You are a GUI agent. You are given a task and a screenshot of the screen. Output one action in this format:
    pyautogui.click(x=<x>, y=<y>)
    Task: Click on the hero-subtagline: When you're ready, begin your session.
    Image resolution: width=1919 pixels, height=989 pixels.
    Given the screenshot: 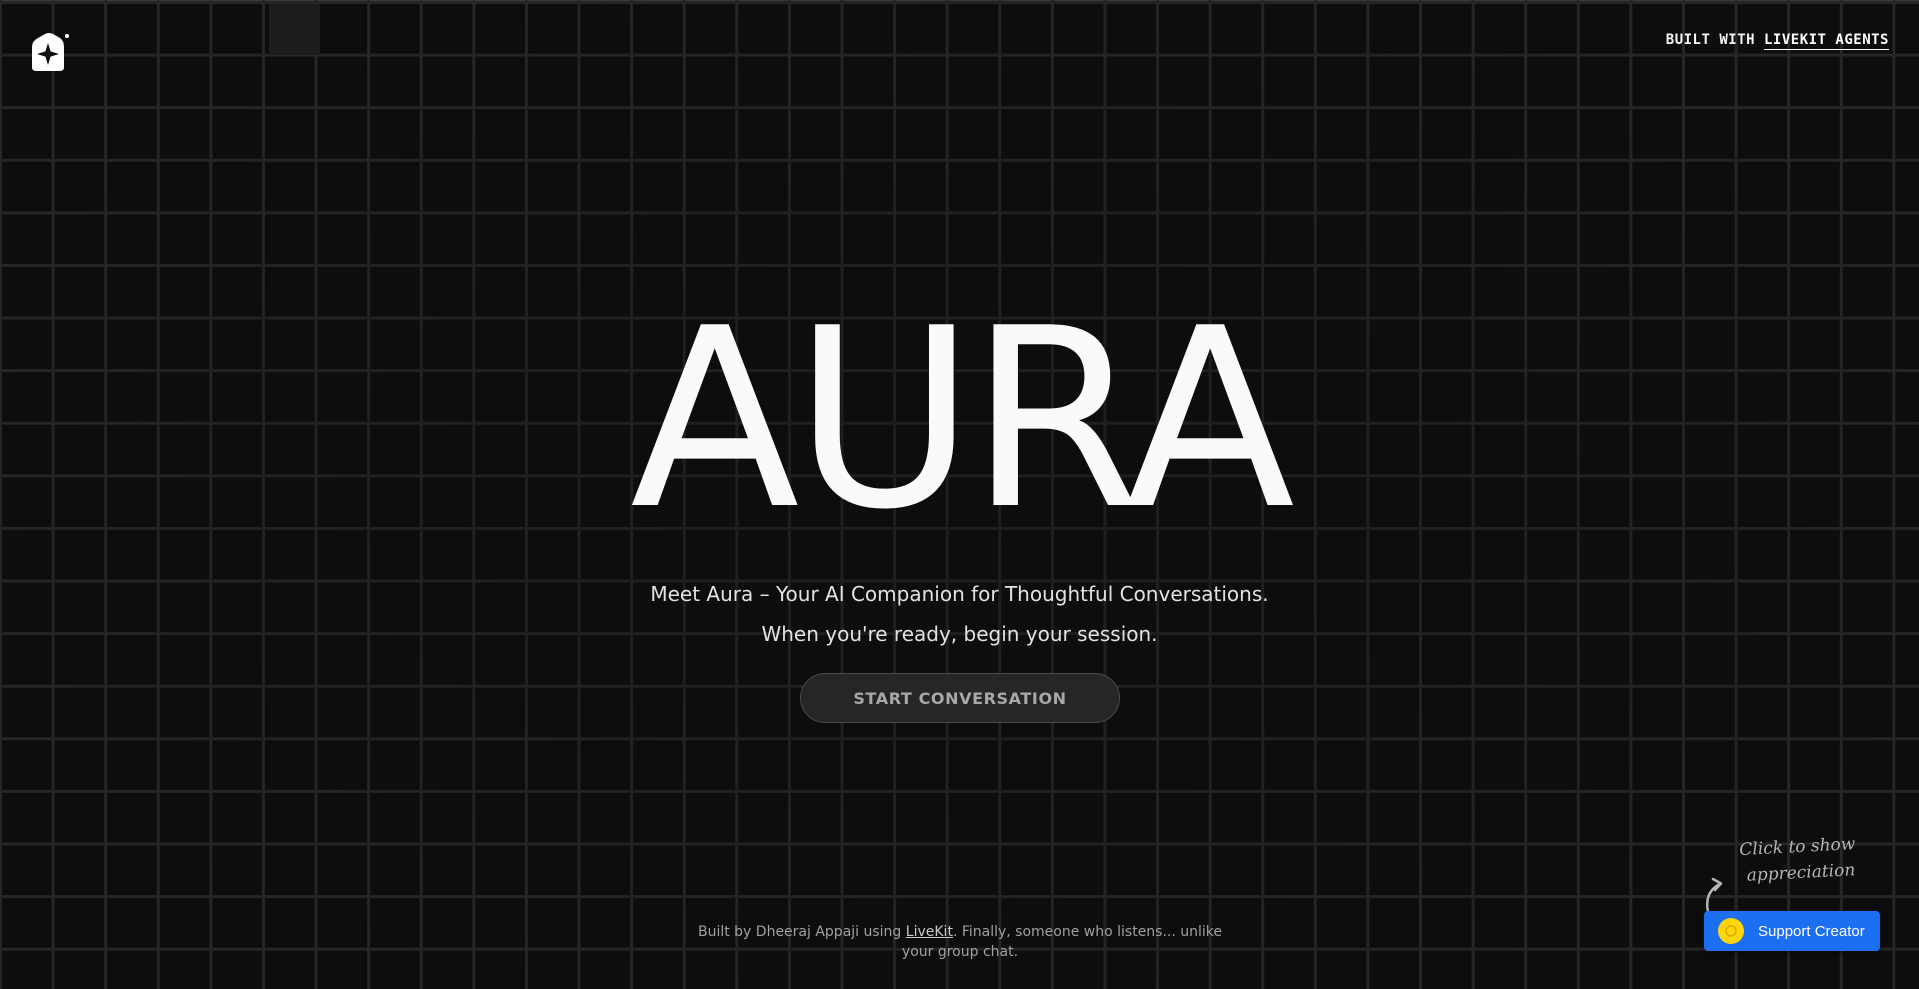 What is the action you would take?
    pyautogui.click(x=959, y=634)
    